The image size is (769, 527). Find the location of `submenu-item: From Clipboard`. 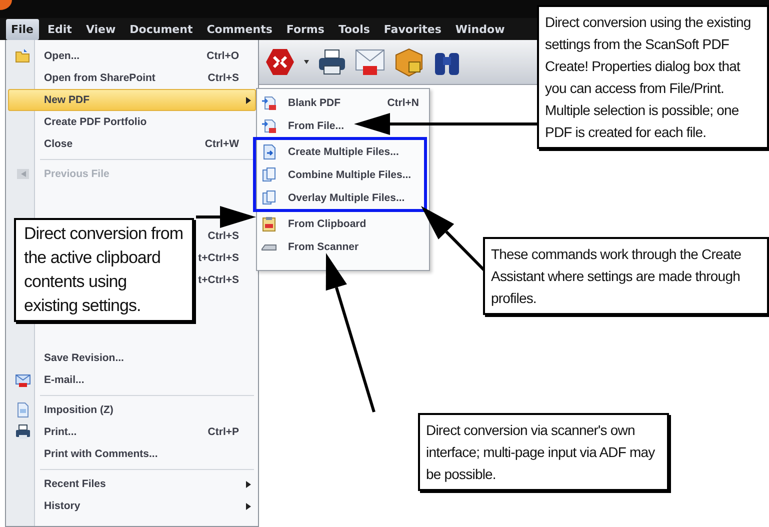

submenu-item: From Clipboard is located at coordinates (343, 223).